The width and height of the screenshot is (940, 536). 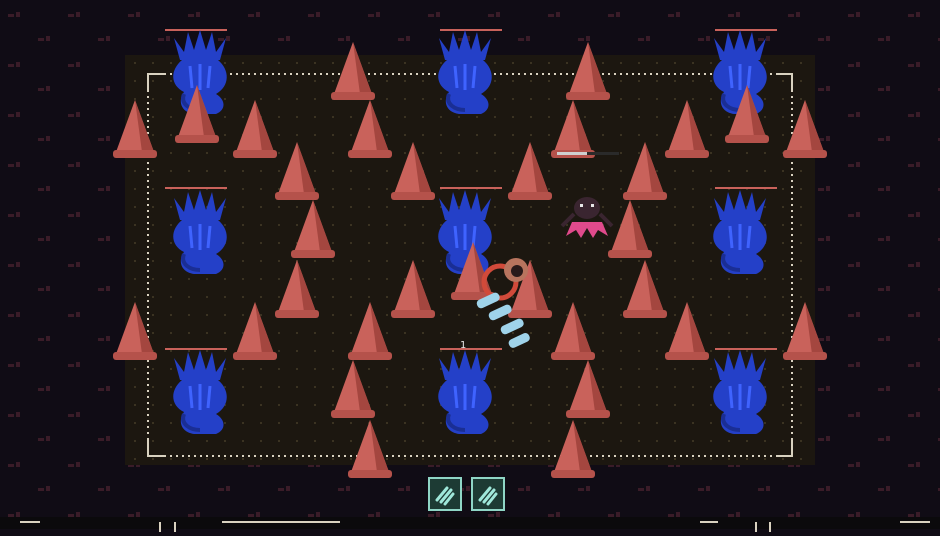 I want to click on hud-ornament, so click(x=475, y=526).